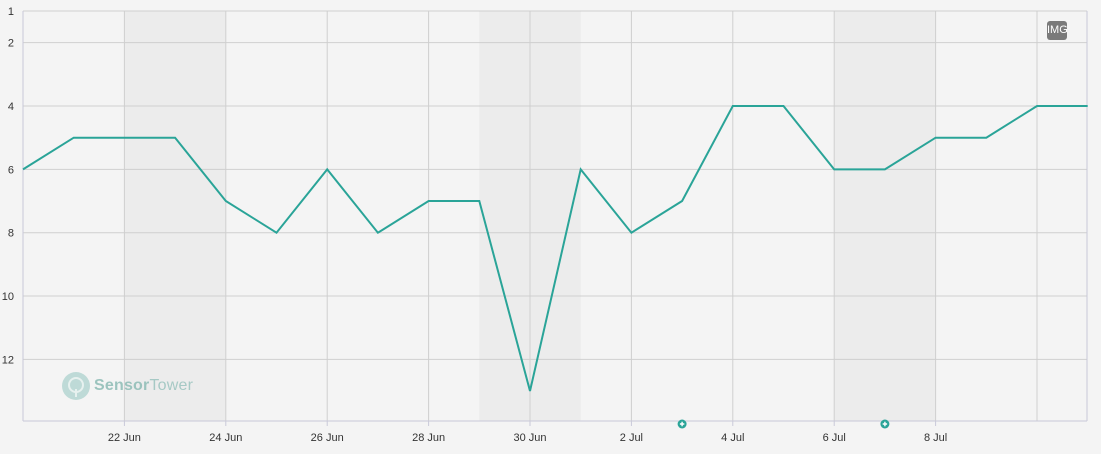 This screenshot has height=454, width=1101. I want to click on x-tick-label: 2 Jul, so click(631, 438).